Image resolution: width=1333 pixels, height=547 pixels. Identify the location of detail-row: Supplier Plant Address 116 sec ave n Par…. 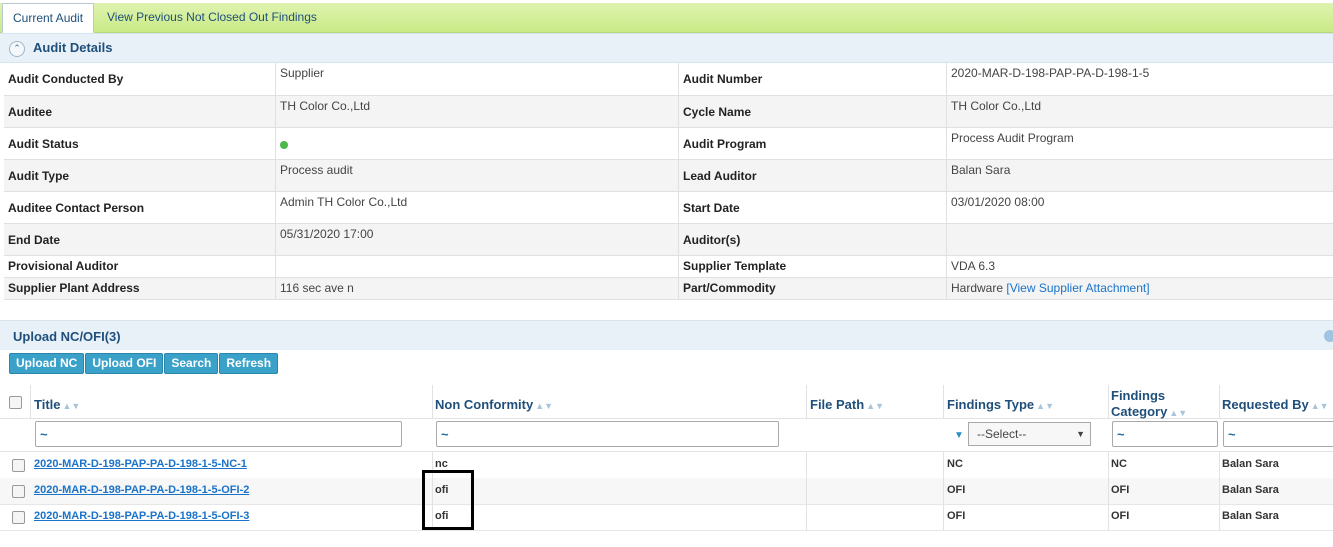
(668, 288).